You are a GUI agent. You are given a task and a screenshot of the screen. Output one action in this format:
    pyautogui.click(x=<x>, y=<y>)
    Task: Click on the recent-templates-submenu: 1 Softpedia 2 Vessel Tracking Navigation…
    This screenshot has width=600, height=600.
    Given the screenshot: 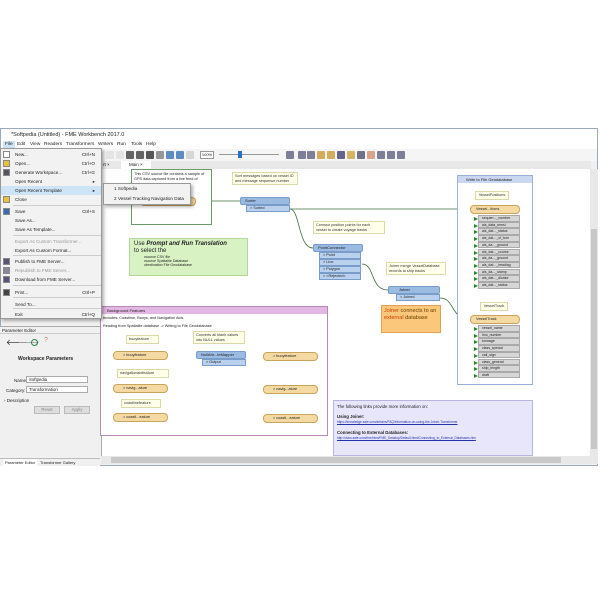 What is the action you would take?
    pyautogui.click(x=147, y=194)
    